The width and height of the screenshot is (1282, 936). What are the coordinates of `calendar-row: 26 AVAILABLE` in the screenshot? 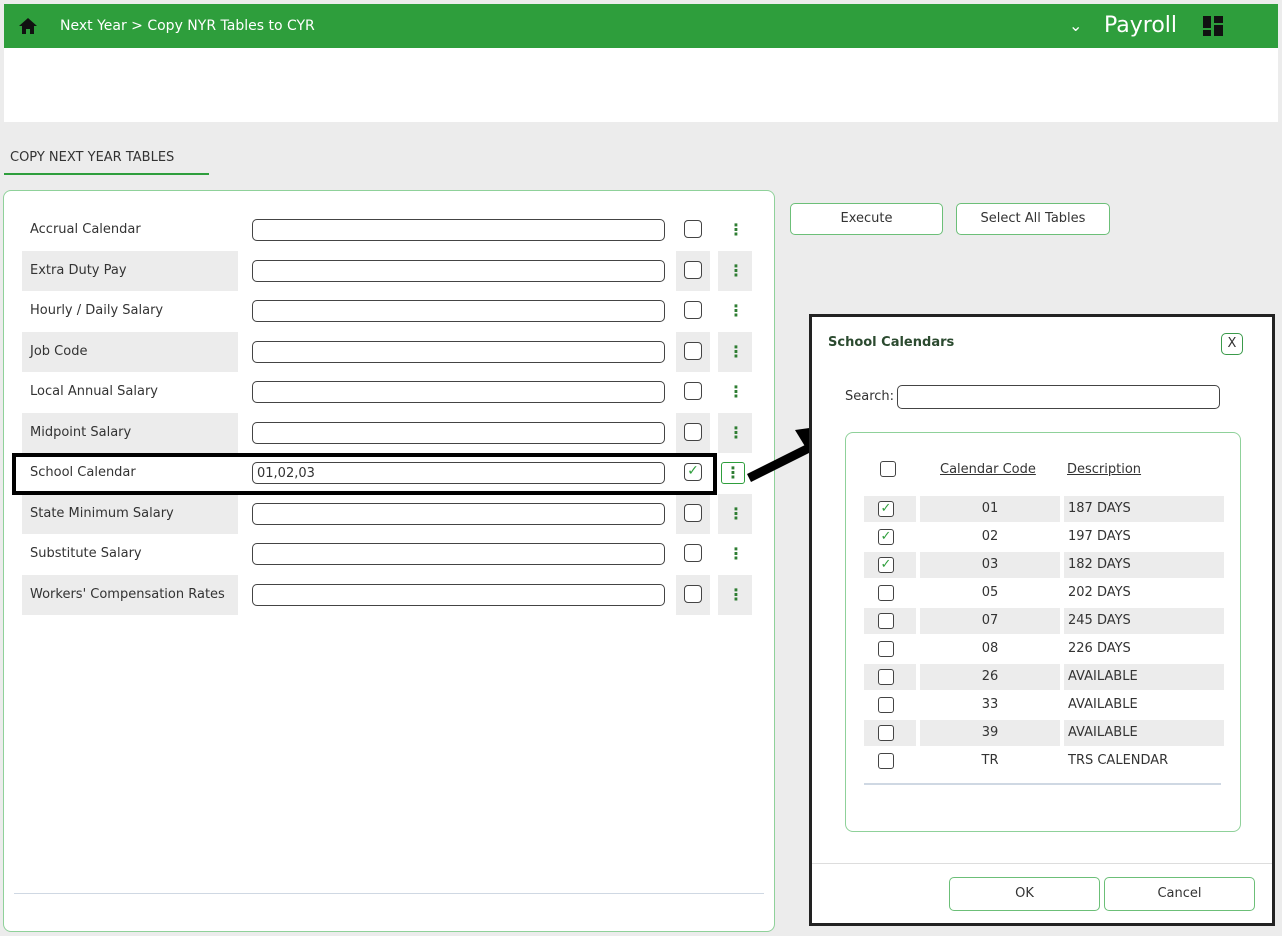 It's located at (1044, 678).